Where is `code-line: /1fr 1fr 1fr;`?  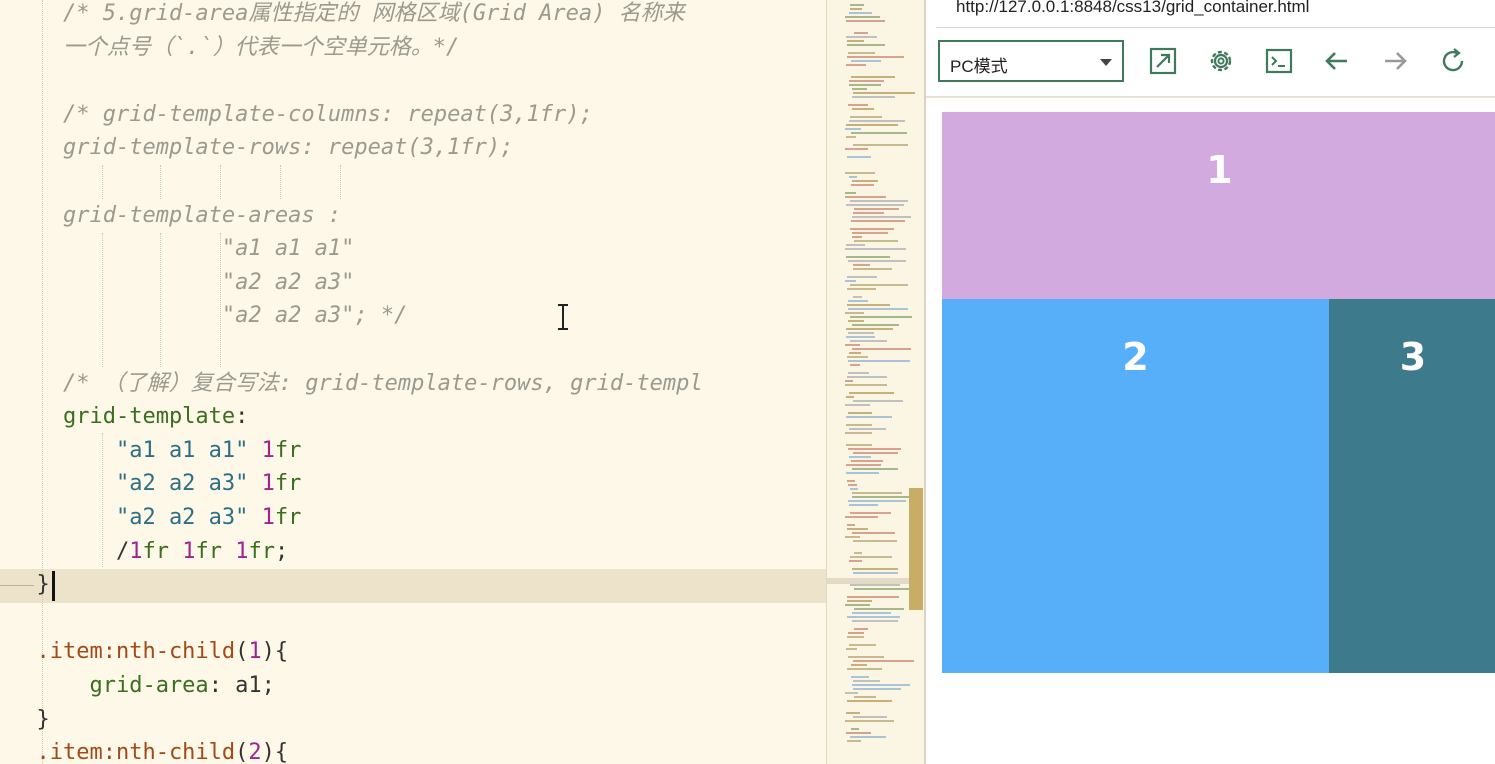 code-line: /1fr 1fr 1fr; is located at coordinates (149, 552).